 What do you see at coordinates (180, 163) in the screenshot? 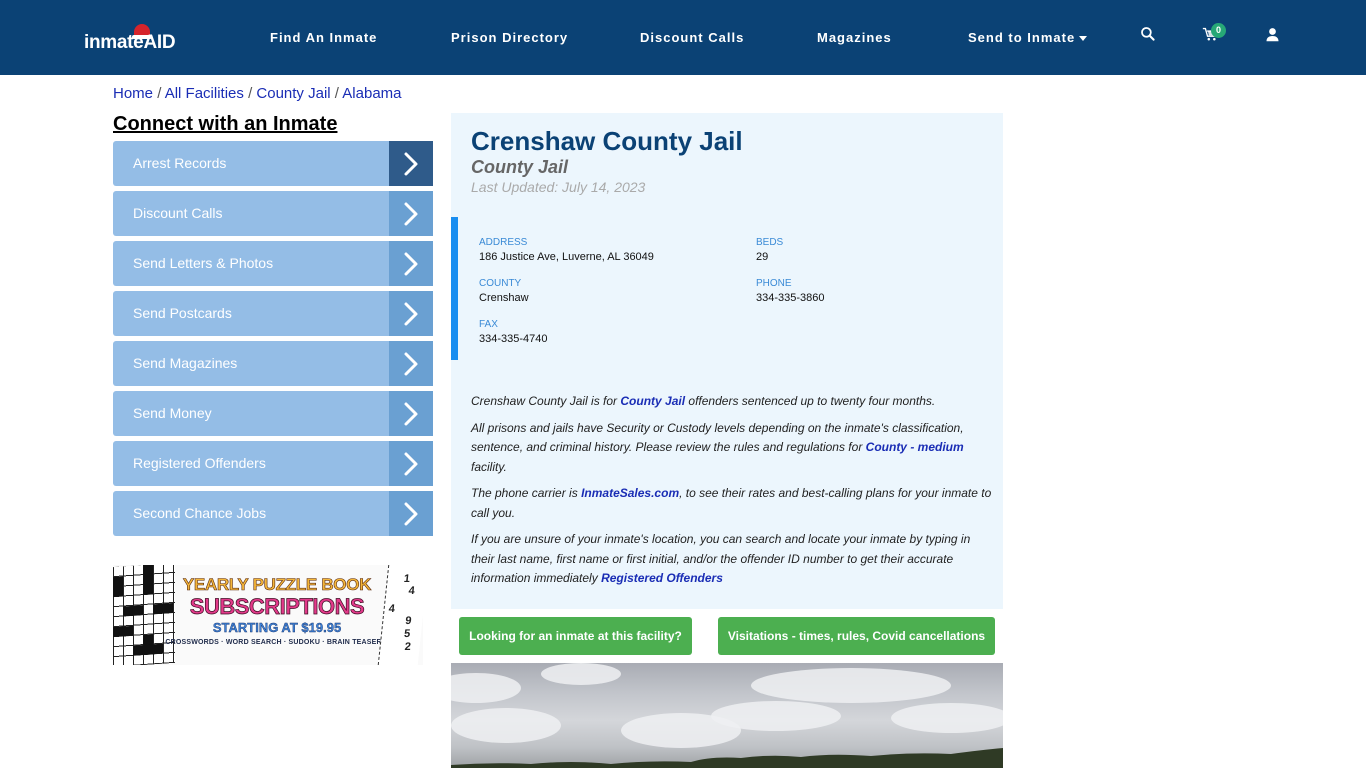
I see `sidebar-item-label: Arrest Records` at bounding box center [180, 163].